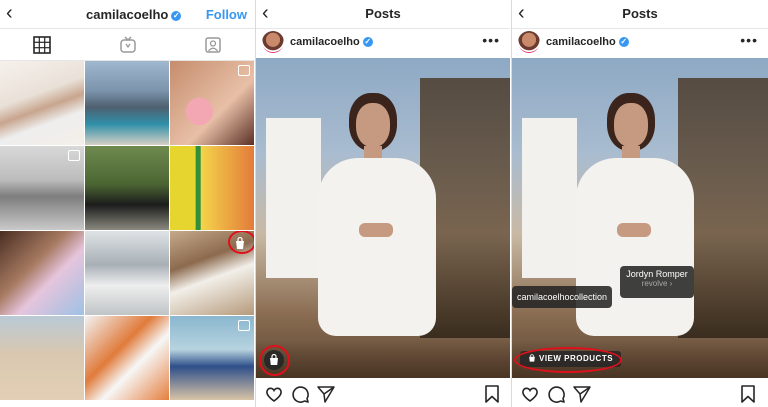 The image size is (768, 407). What do you see at coordinates (226, 14) in the screenshot?
I see `follow-button: Follow` at bounding box center [226, 14].